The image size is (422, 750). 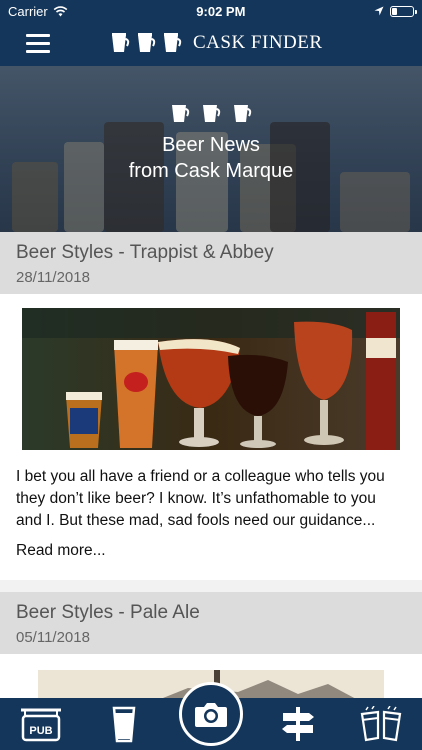 I want to click on clock: 9:02 PM, so click(x=221, y=11).